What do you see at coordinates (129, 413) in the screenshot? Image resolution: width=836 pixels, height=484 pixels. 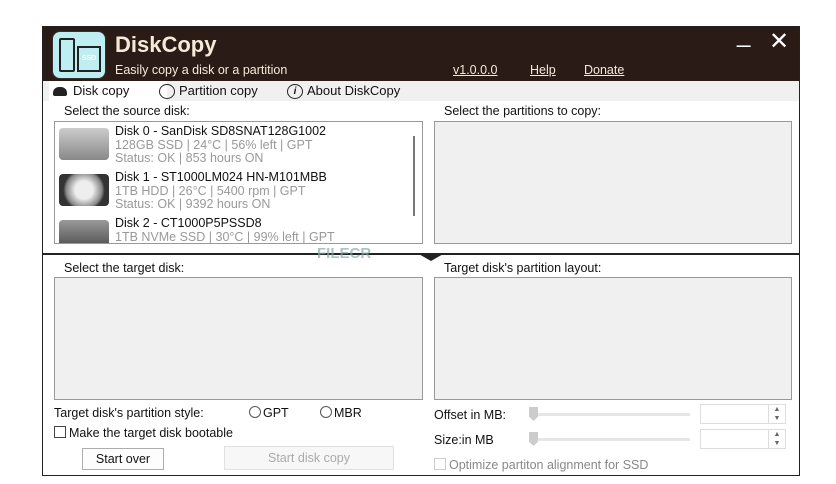 I see `partition-style-label: Target disk's partition style:` at bounding box center [129, 413].